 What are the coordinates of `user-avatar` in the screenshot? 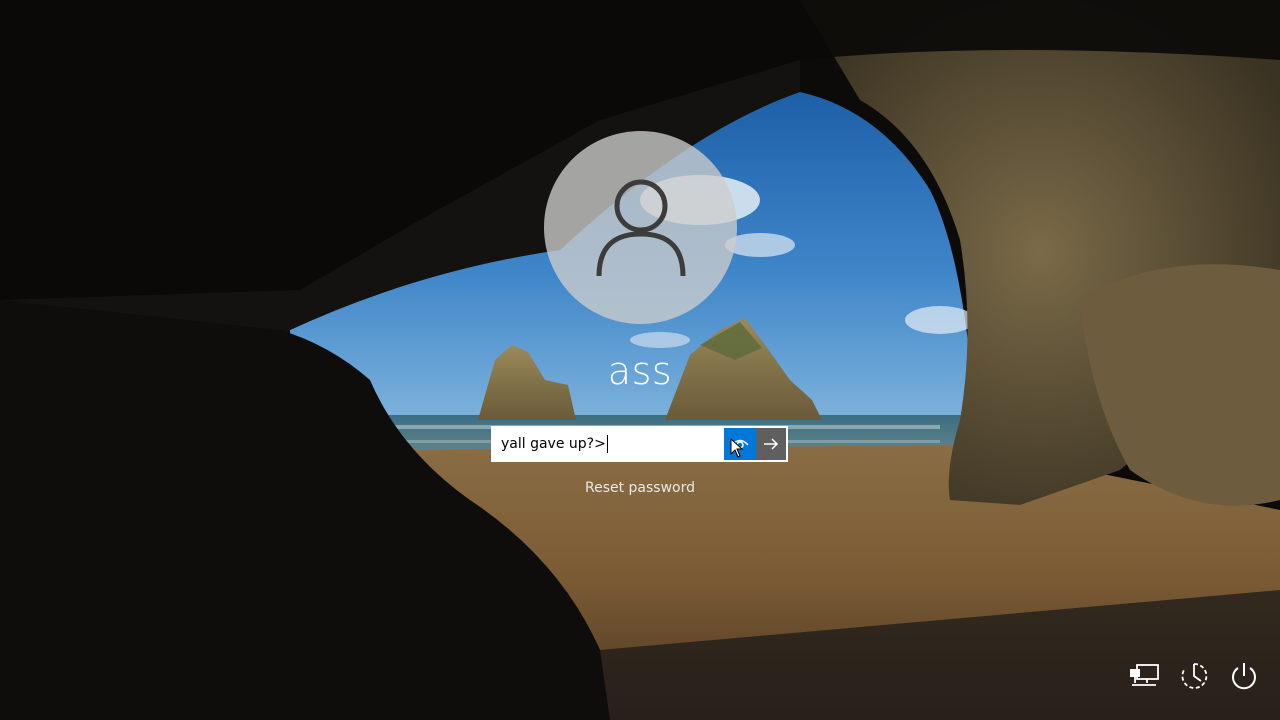 It's located at (640, 227).